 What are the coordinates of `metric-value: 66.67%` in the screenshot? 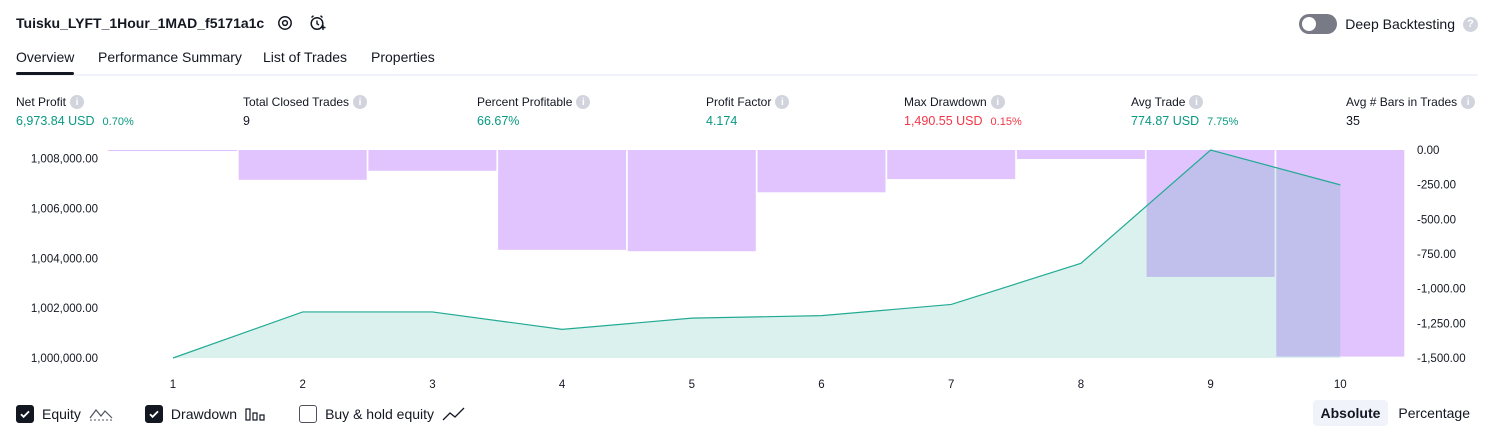 It's located at (498, 121).